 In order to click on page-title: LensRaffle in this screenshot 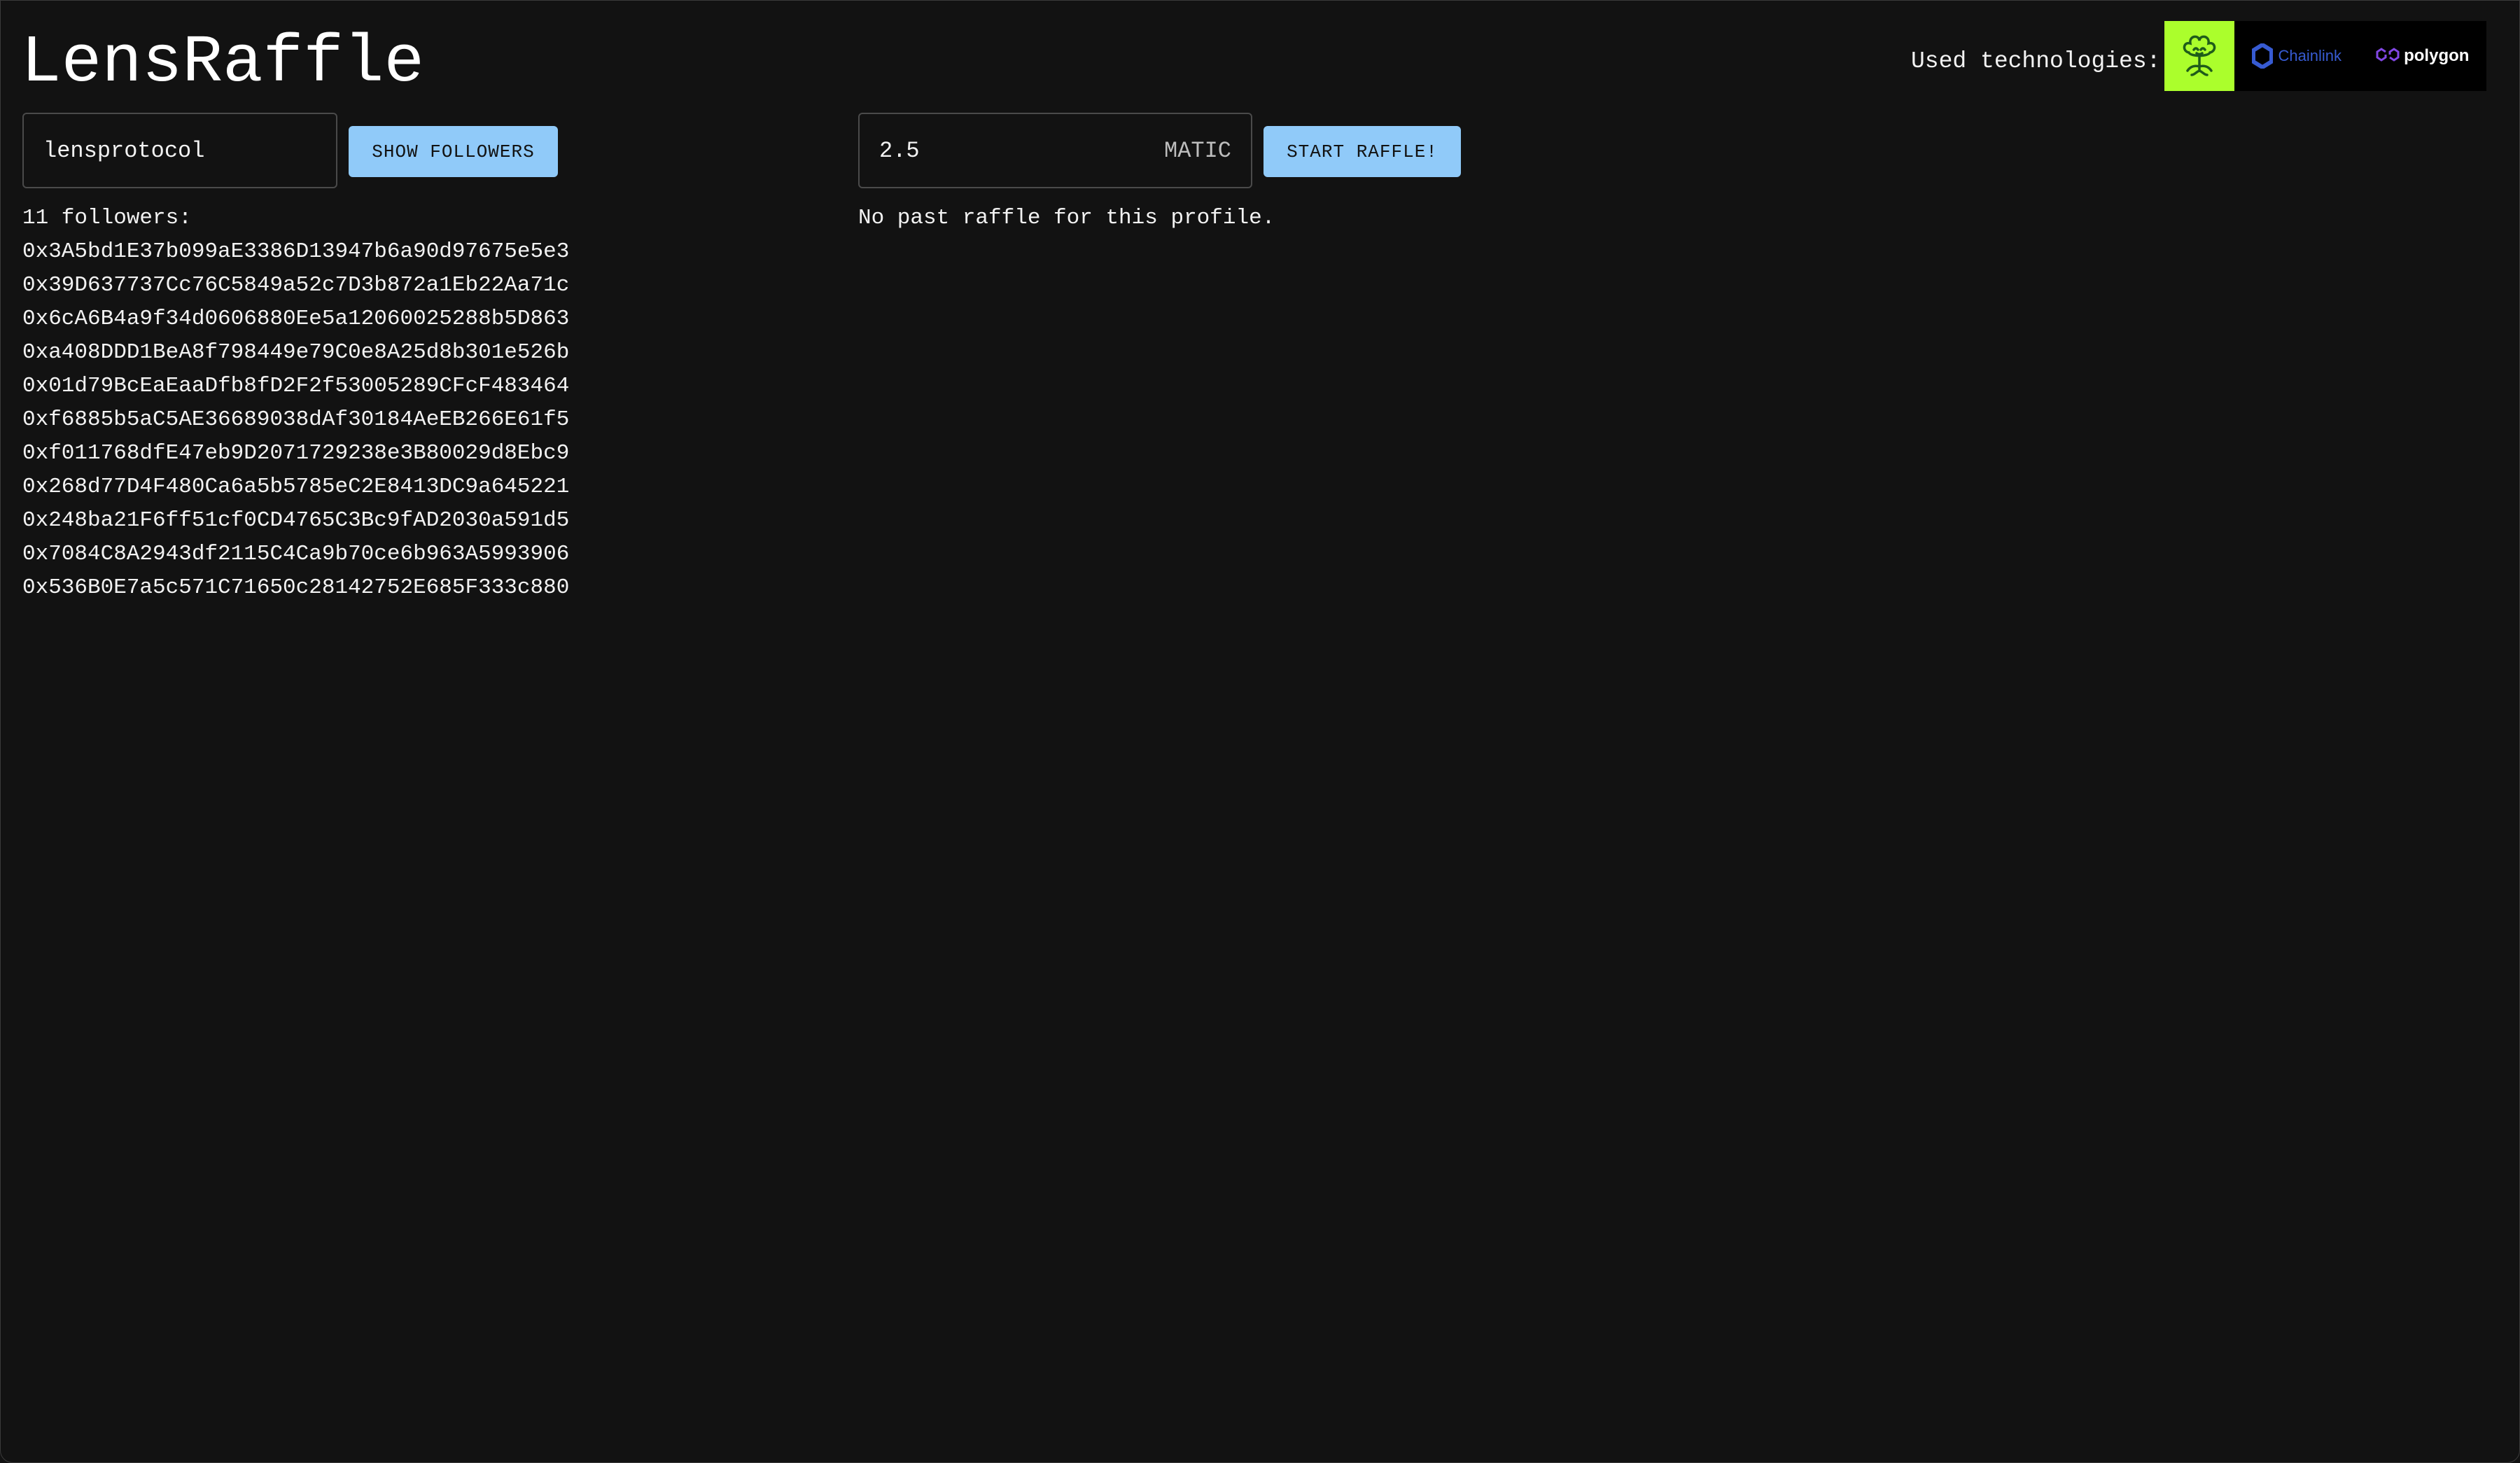, I will do `click(223, 62)`.